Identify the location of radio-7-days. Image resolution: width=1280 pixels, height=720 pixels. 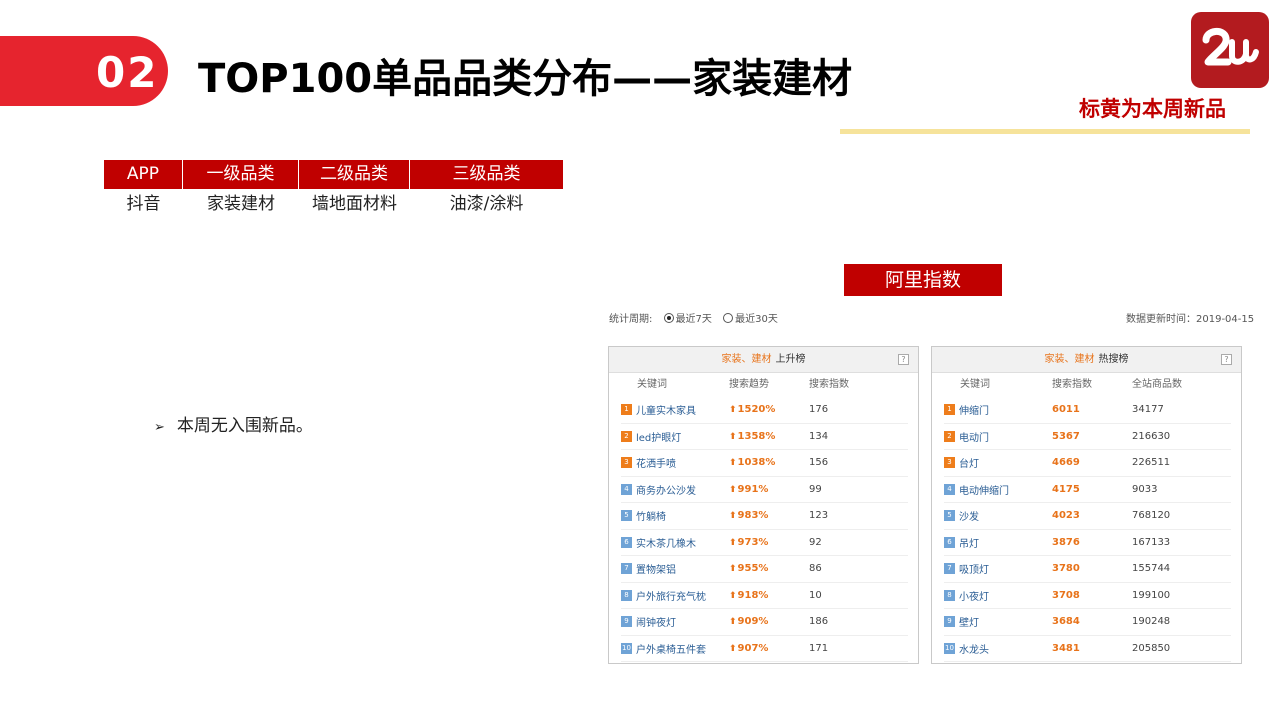
(668, 318).